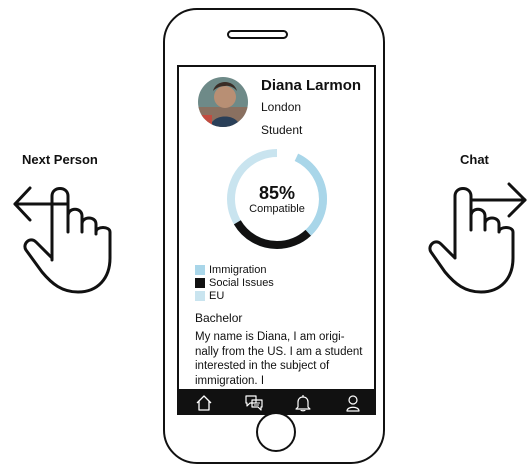 The image size is (531, 469). I want to click on legend-label: Social Issues, so click(241, 282).